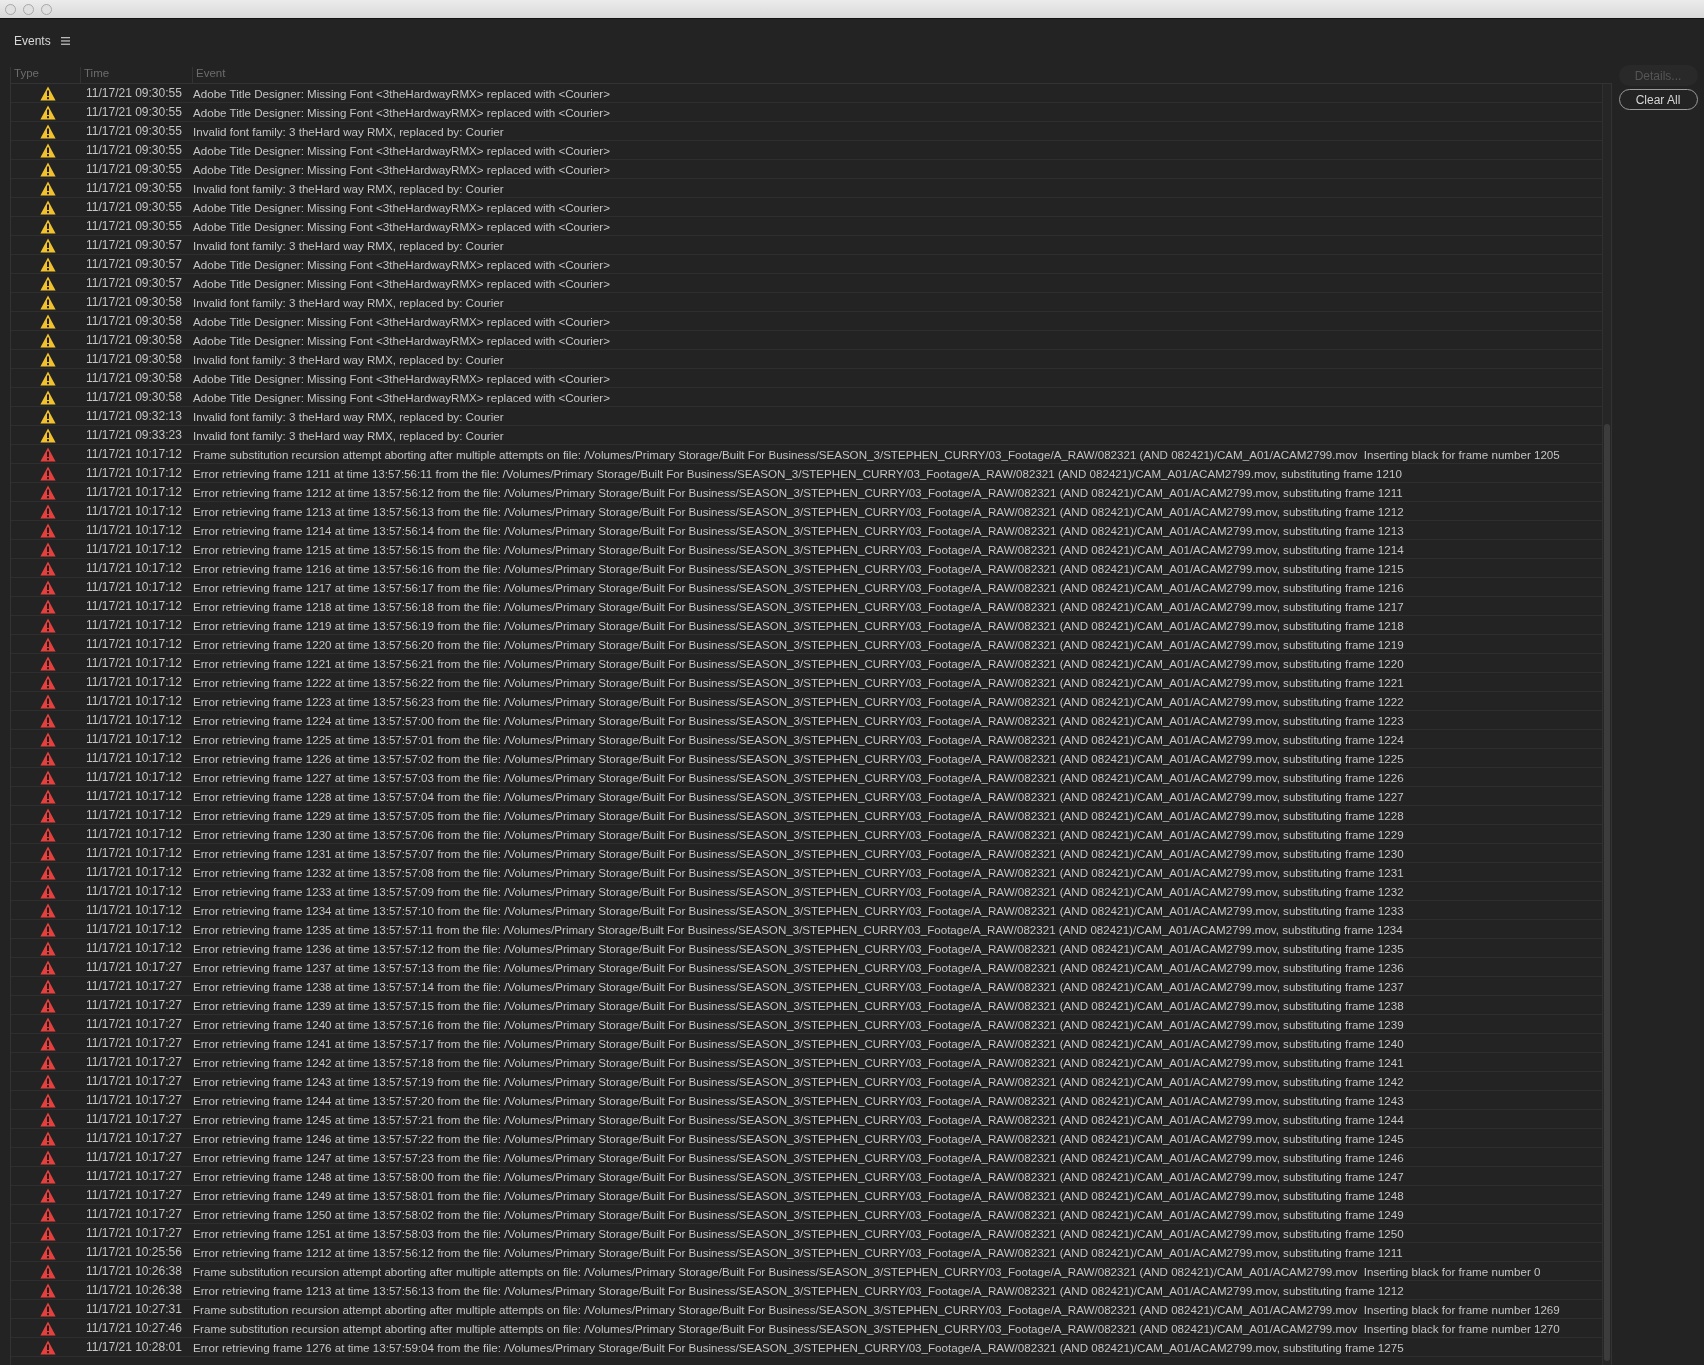 The width and height of the screenshot is (1704, 1365). Describe the element at coordinates (798, 815) in the screenshot. I see `event-cell: Error retrieving frame 1229 at time 13:57:57:05 from the file: /Volumes/Primary Storage/Built For Business/SEASON_3/STEPHEN_CURRY/03_Footage/A_RAW/082321 (AND 082421)/CAM_A01/ACAM2799.mov, substituting frame 1228` at that location.